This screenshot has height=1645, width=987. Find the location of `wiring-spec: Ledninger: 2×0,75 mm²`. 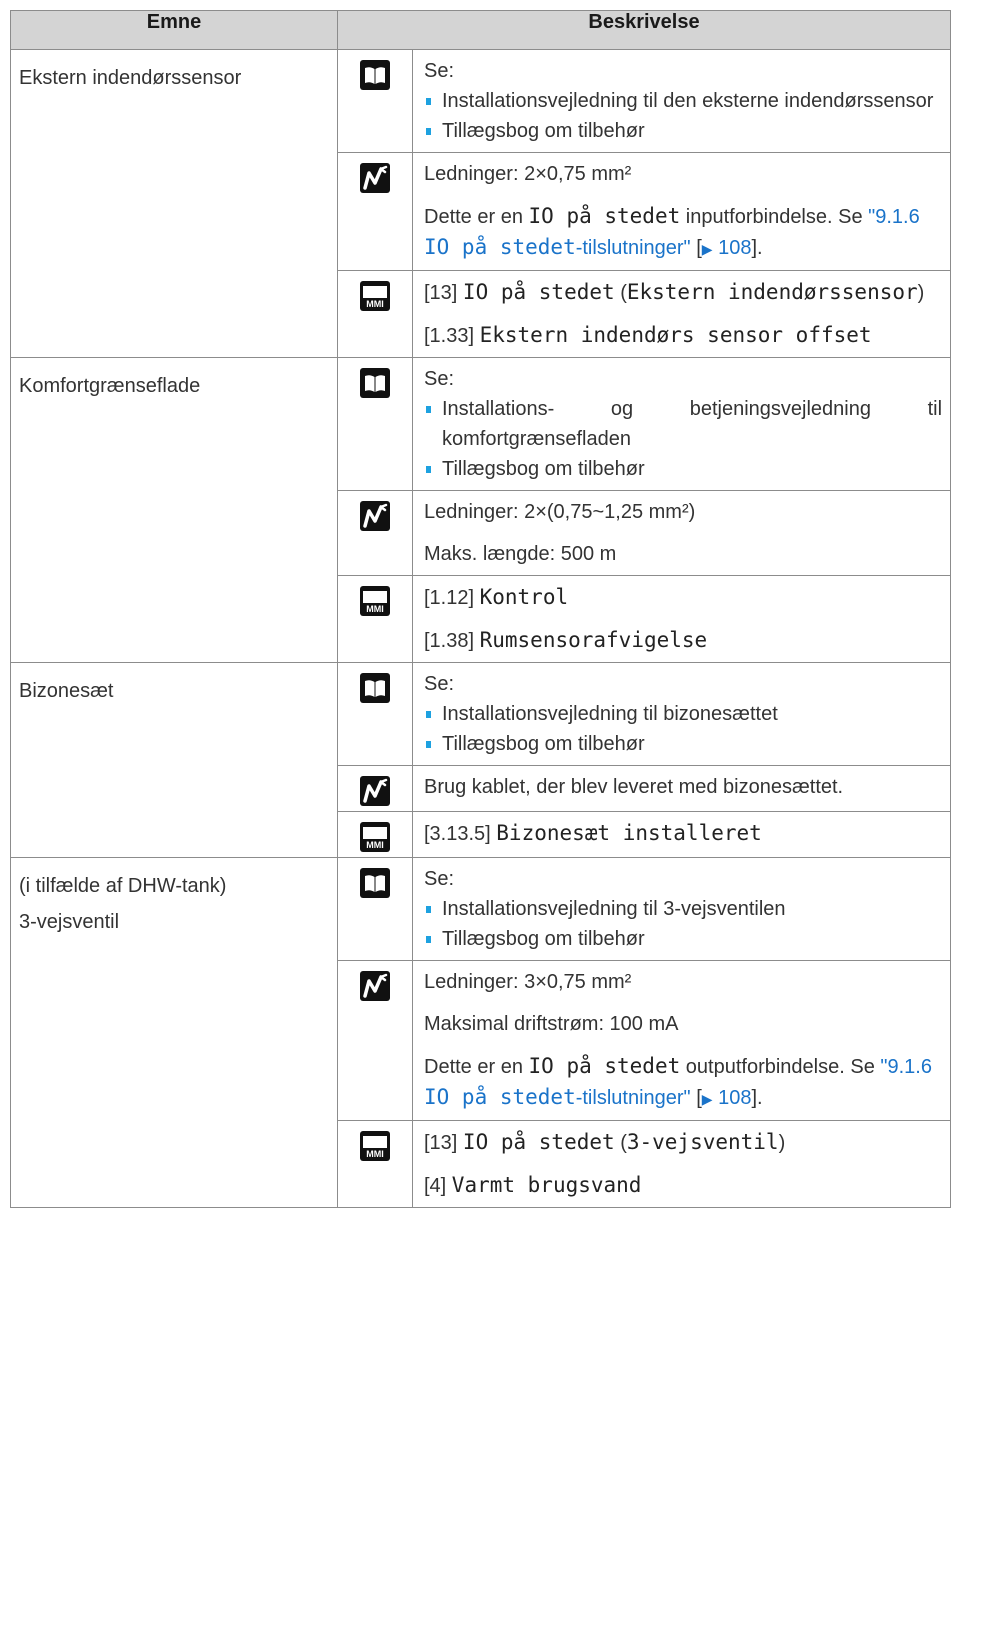

wiring-spec: Ledninger: 2×0,75 mm² is located at coordinates (528, 174).